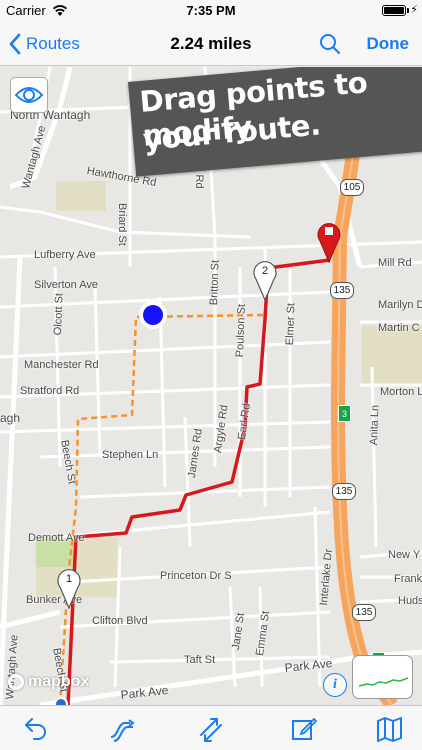 This screenshot has width=422, height=750. What do you see at coordinates (122, 729) in the screenshot?
I see `route-tools-icon` at bounding box center [122, 729].